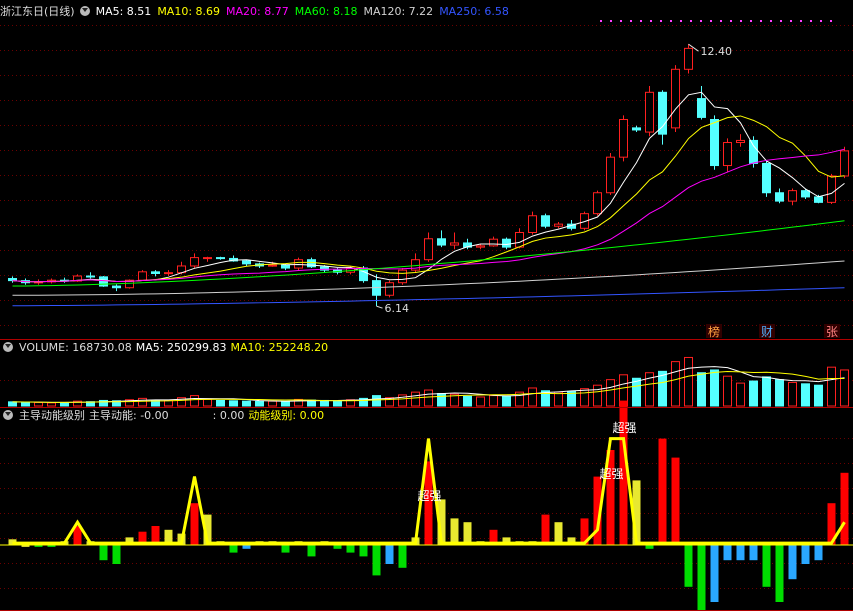  Describe the element at coordinates (52, 415) in the screenshot. I see `indicator-name: 主导动能级别` at that location.